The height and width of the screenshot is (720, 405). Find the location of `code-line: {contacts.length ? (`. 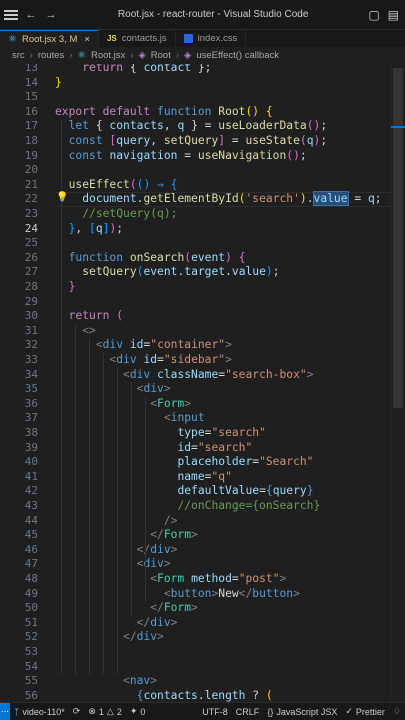

code-line: {contacts.length ? ( is located at coordinates (164, 695).